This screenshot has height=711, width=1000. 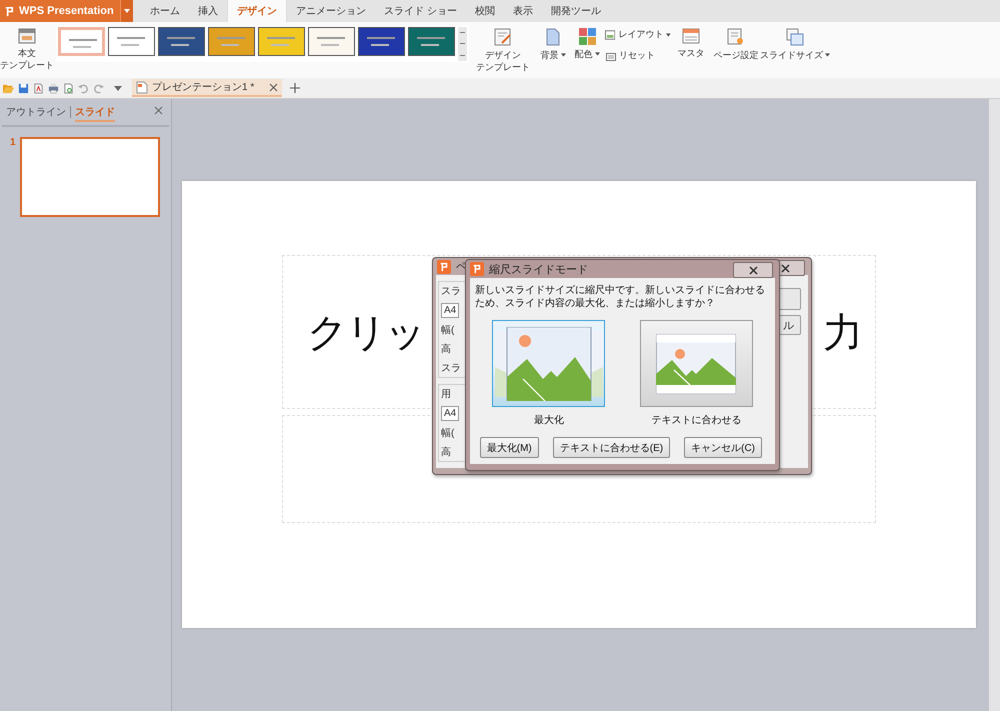 What do you see at coordinates (446, 394) in the screenshot?
I see `group-label: 用` at bounding box center [446, 394].